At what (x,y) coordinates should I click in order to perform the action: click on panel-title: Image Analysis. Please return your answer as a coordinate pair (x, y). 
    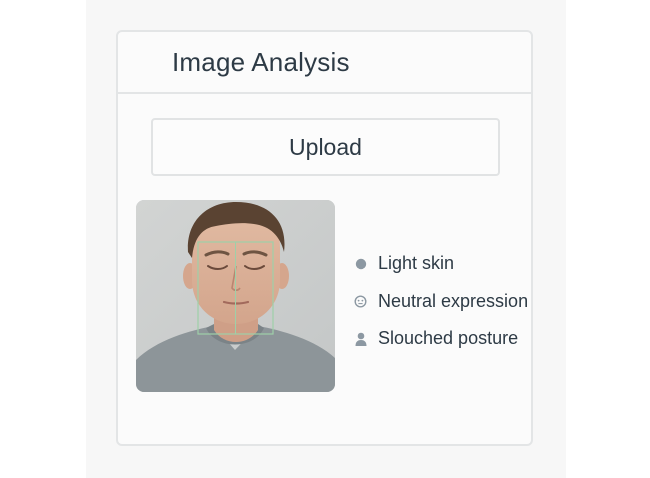
    Looking at the image, I should click on (261, 62).